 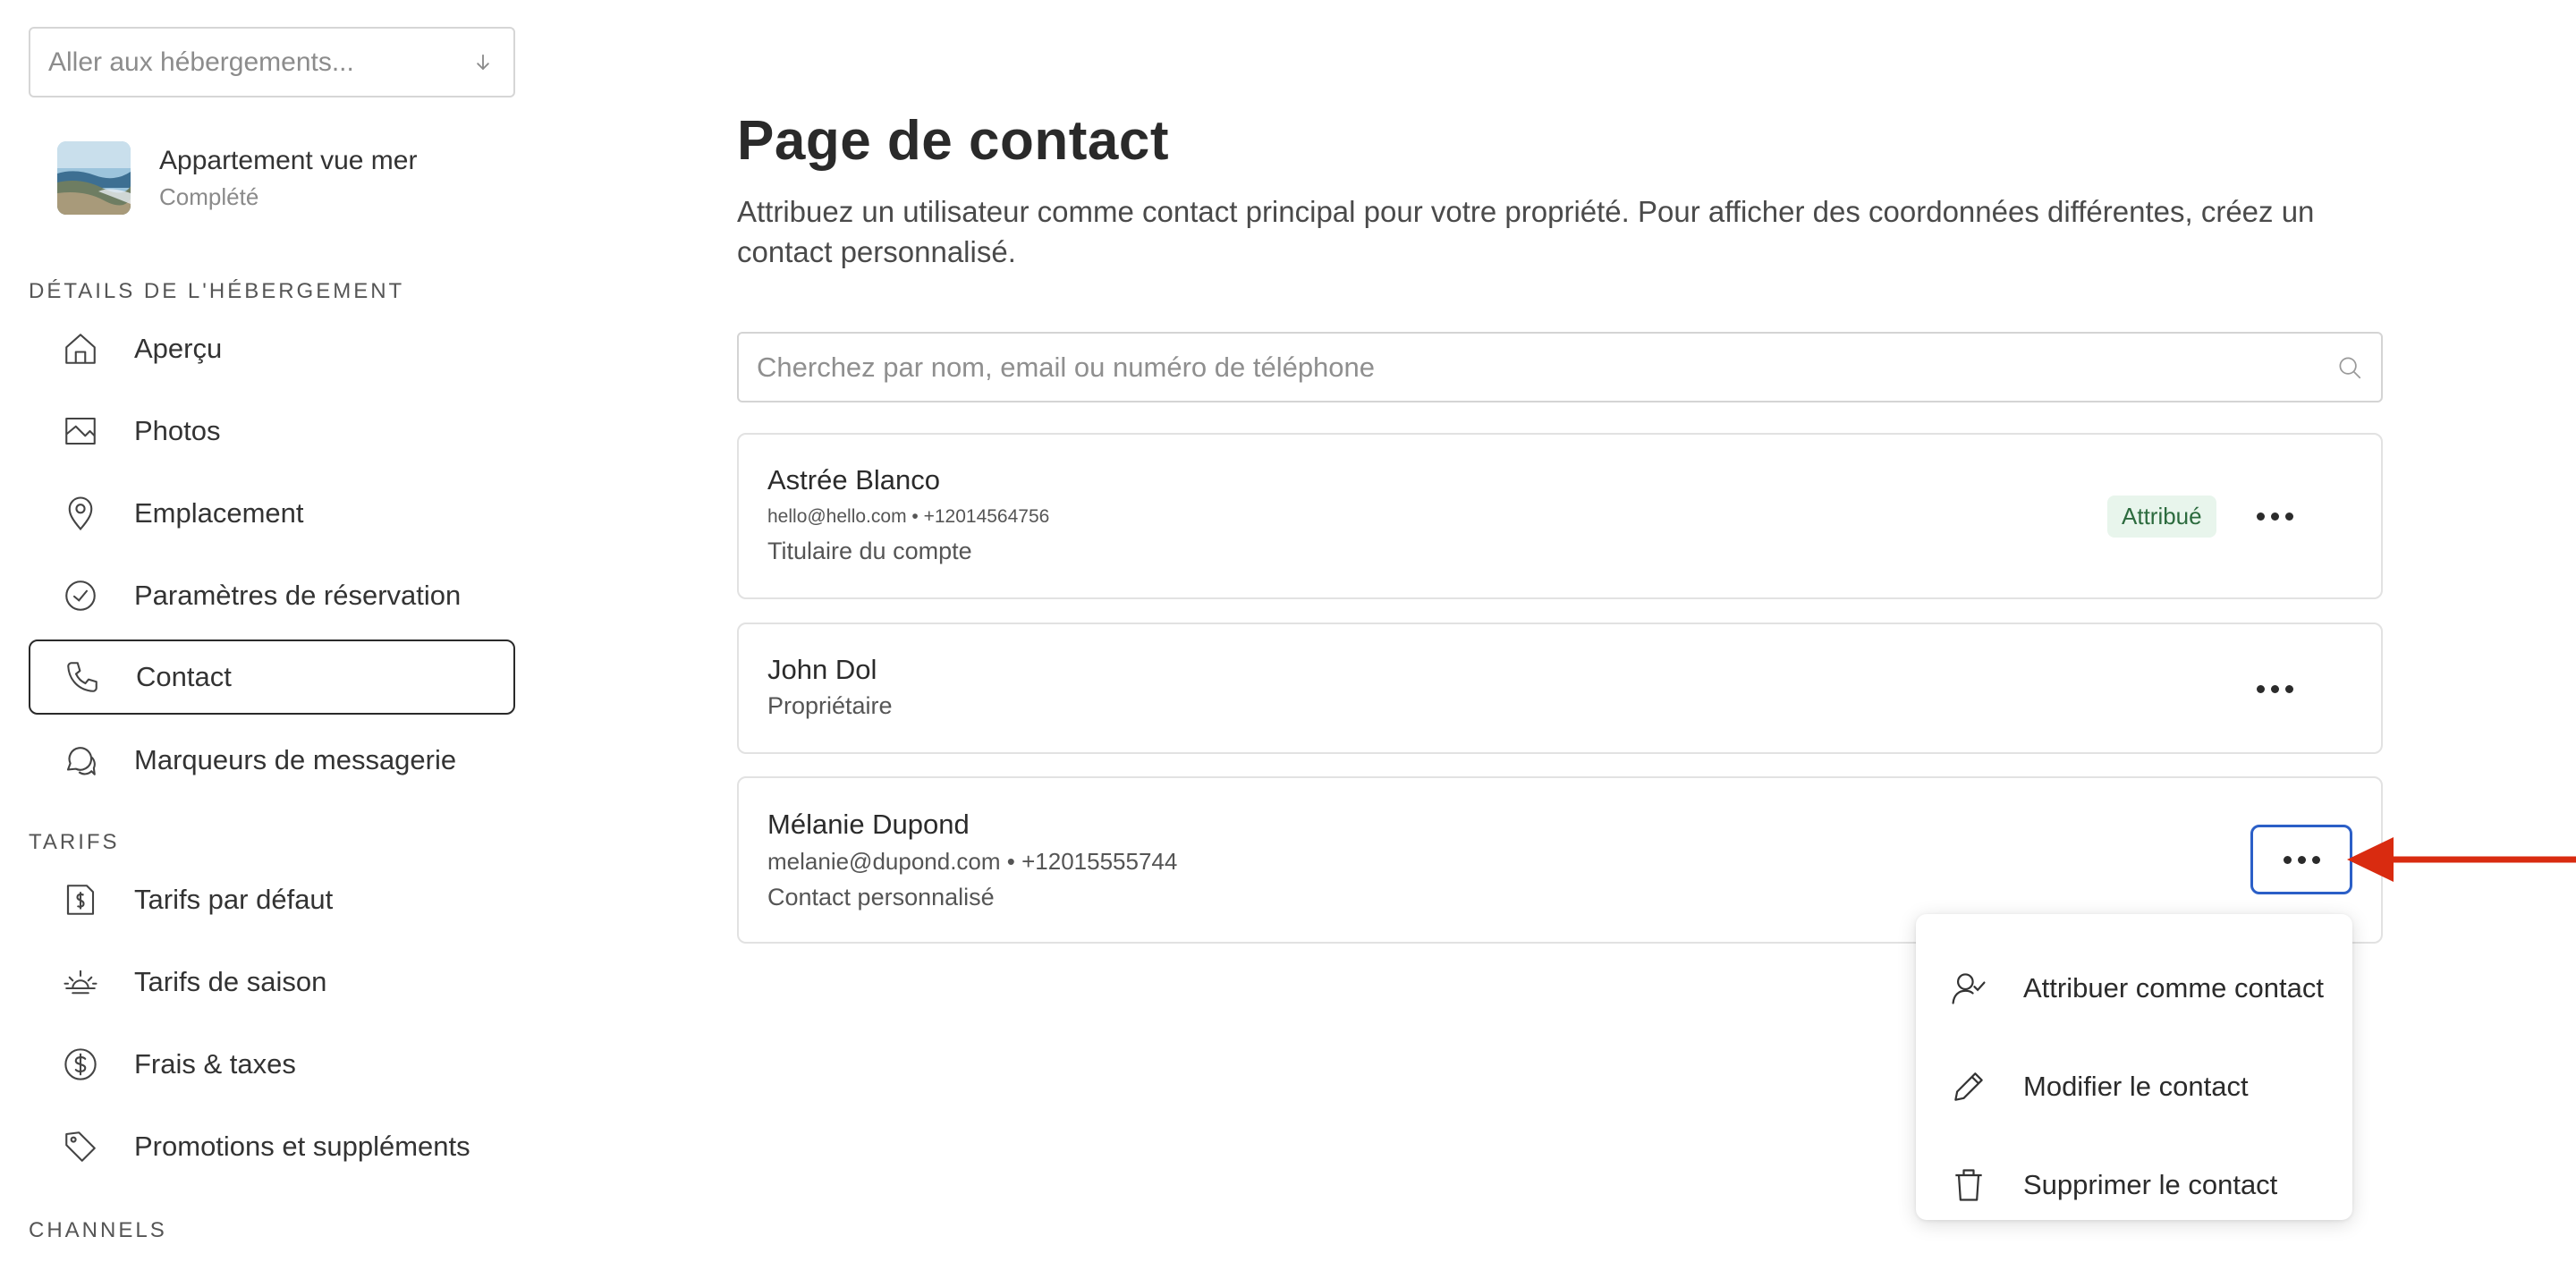 I want to click on sidebar-item-parametres-reservation: Paramètres de réservation, so click(x=272, y=596).